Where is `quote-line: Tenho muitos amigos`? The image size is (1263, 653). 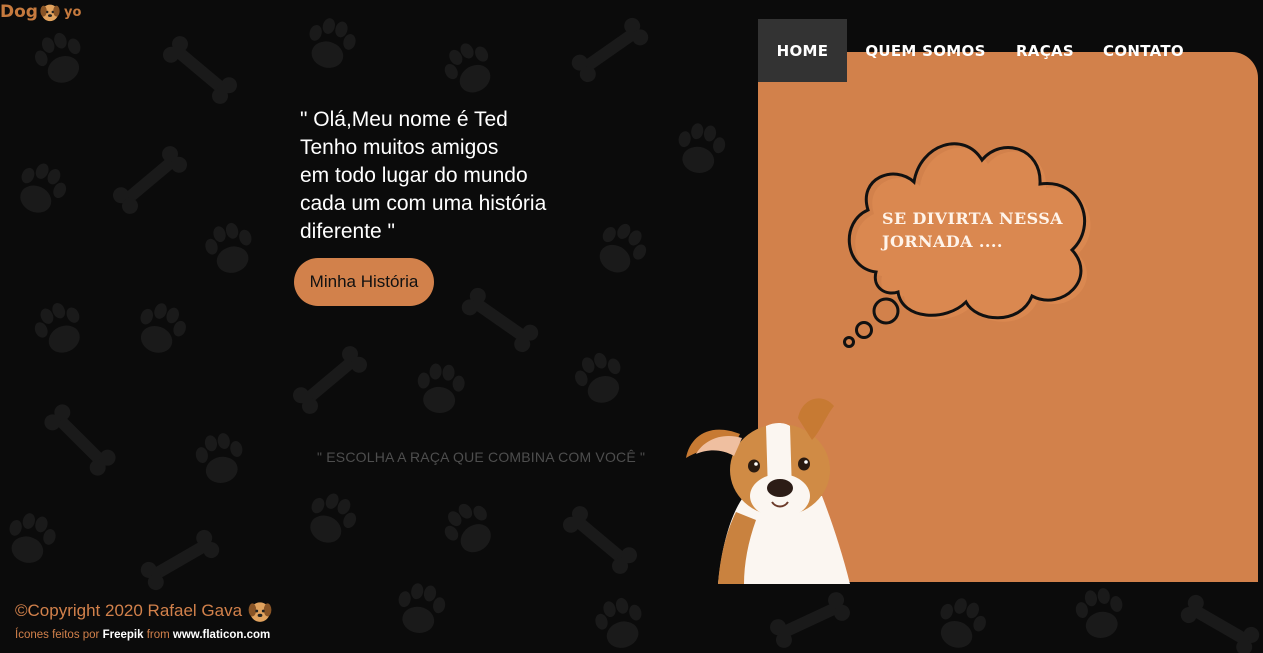 quote-line: Tenho muitos amigos is located at coordinates (399, 147).